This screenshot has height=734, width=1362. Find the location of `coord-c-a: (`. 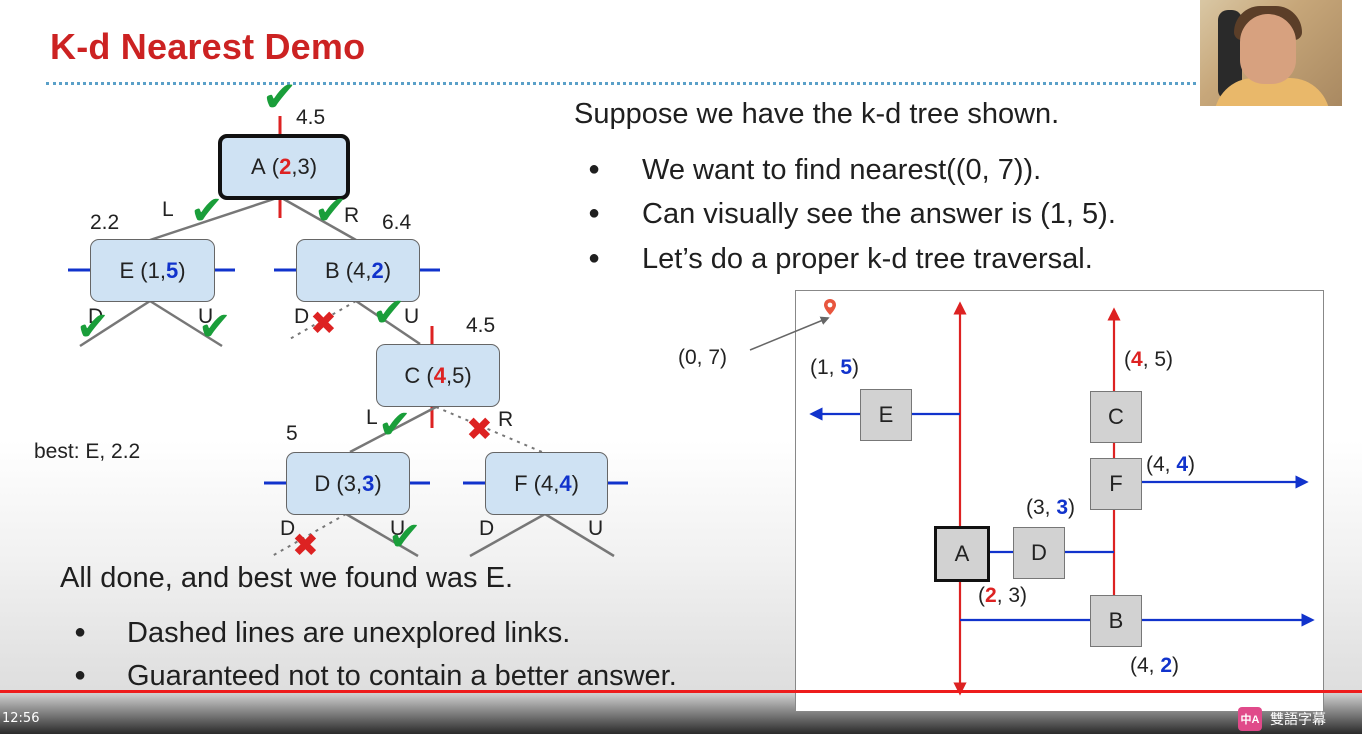

coord-c-a: ( is located at coordinates (1127, 359).